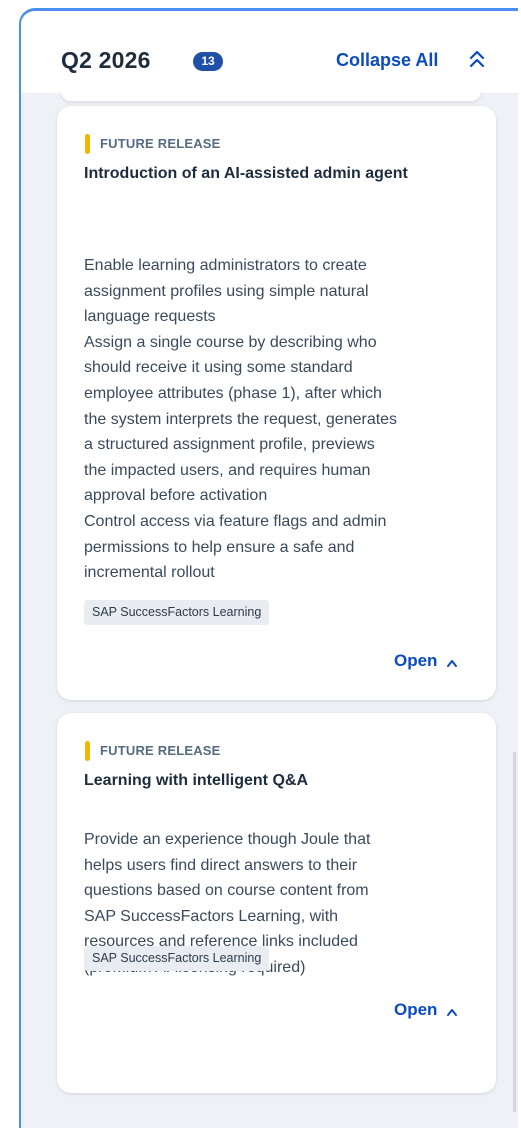  What do you see at coordinates (227, 470) in the screenshot?
I see `description-line: the impacted users, and requires human` at bounding box center [227, 470].